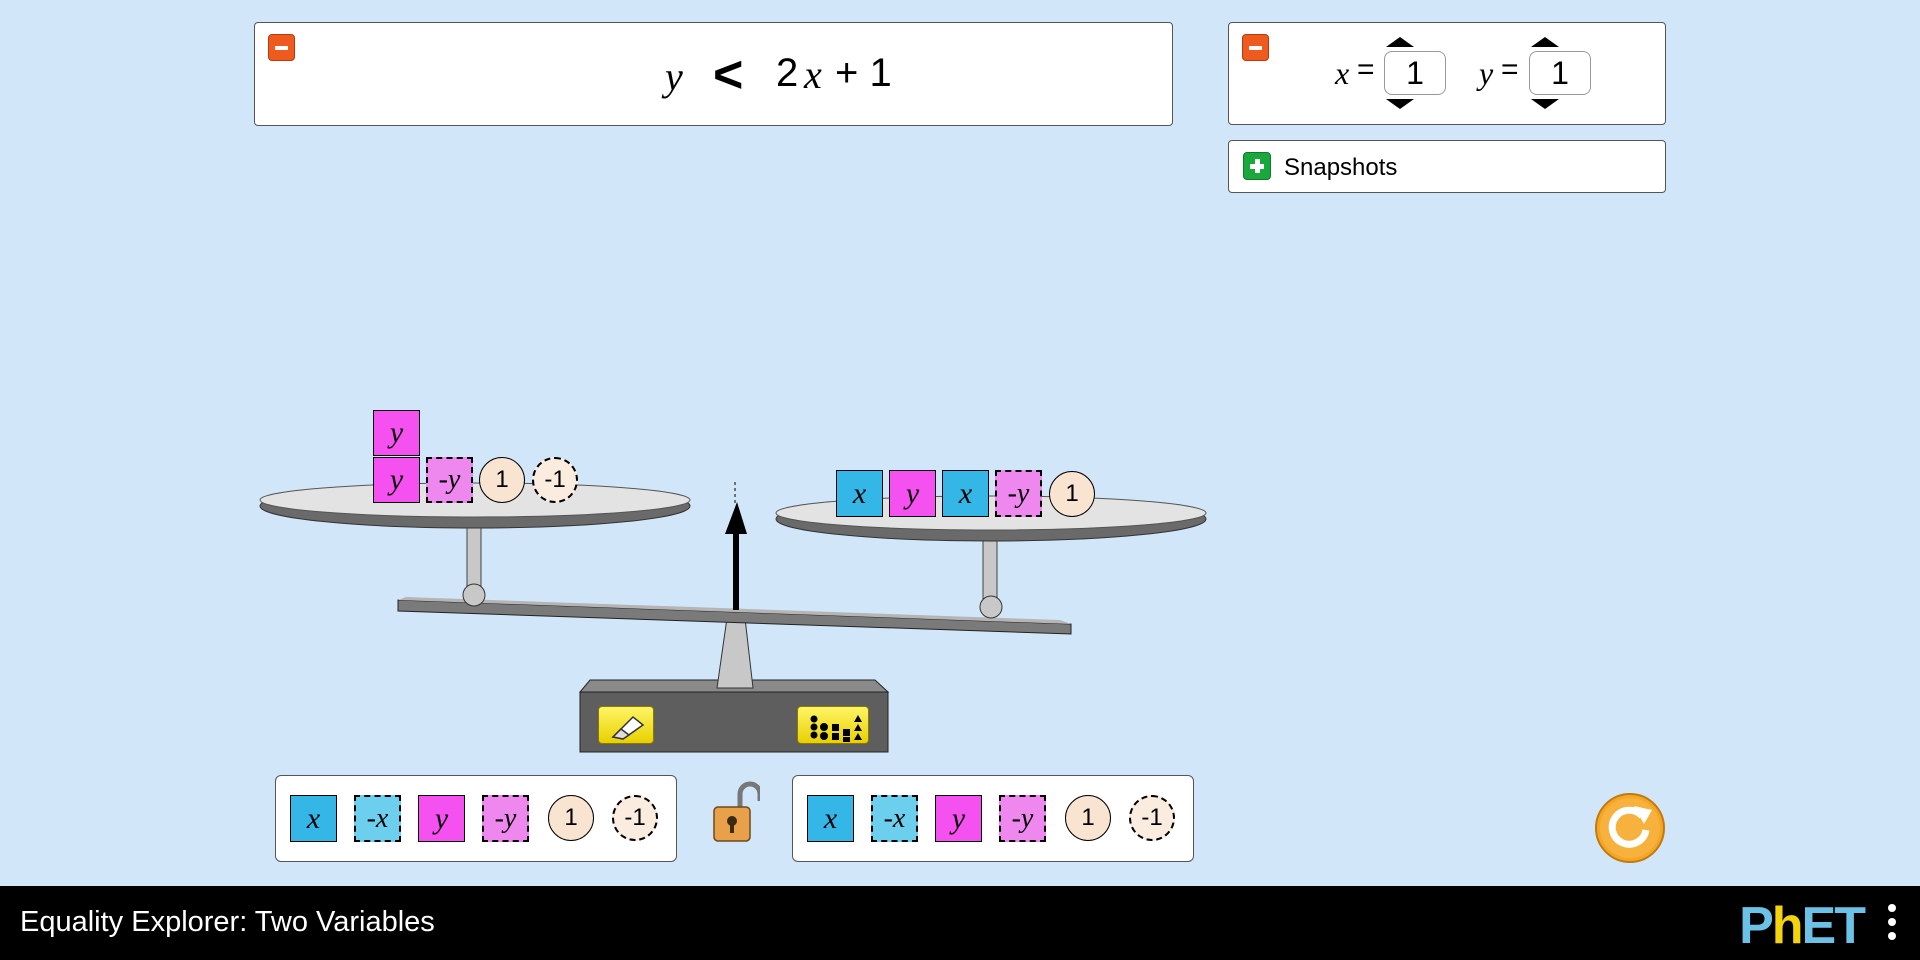  Describe the element at coordinates (1545, 42) in the screenshot. I see `y-increment-arrow-icon` at that location.